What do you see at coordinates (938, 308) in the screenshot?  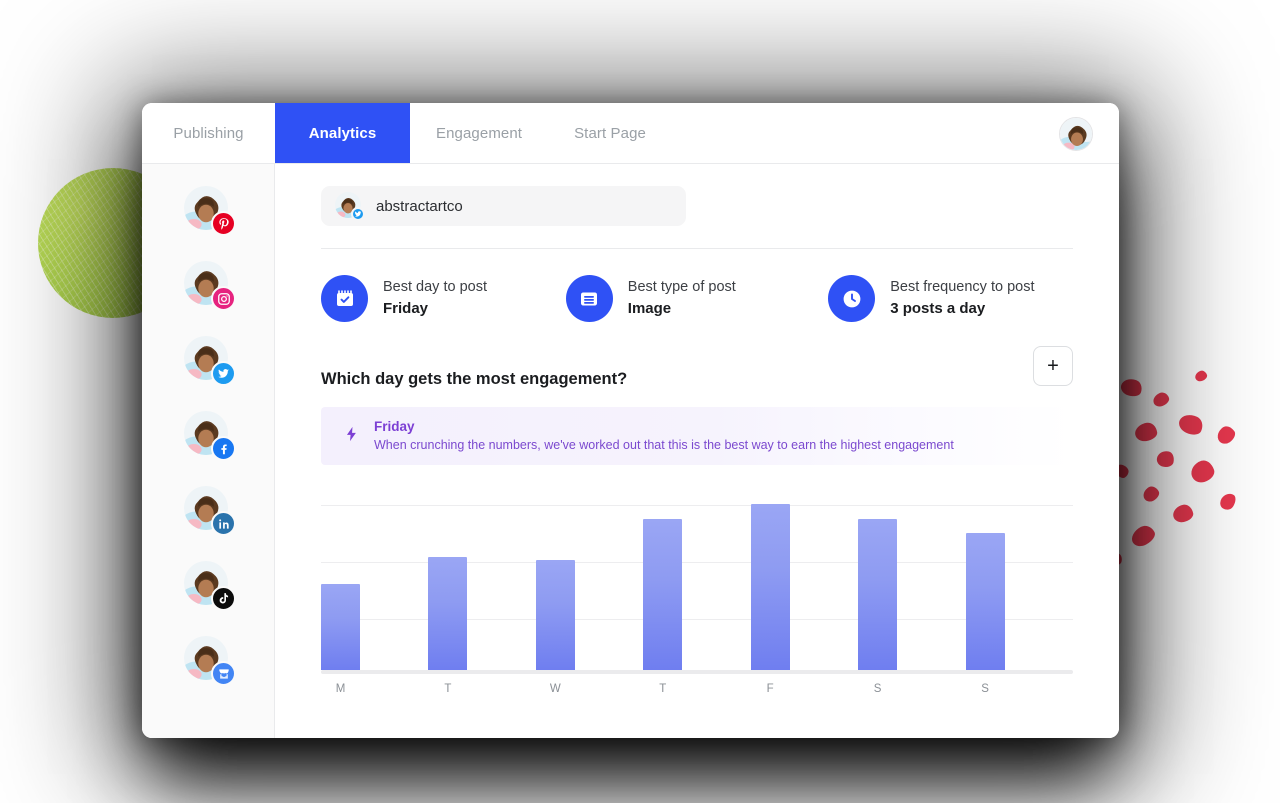 I see `insight-value: 3 posts a day` at bounding box center [938, 308].